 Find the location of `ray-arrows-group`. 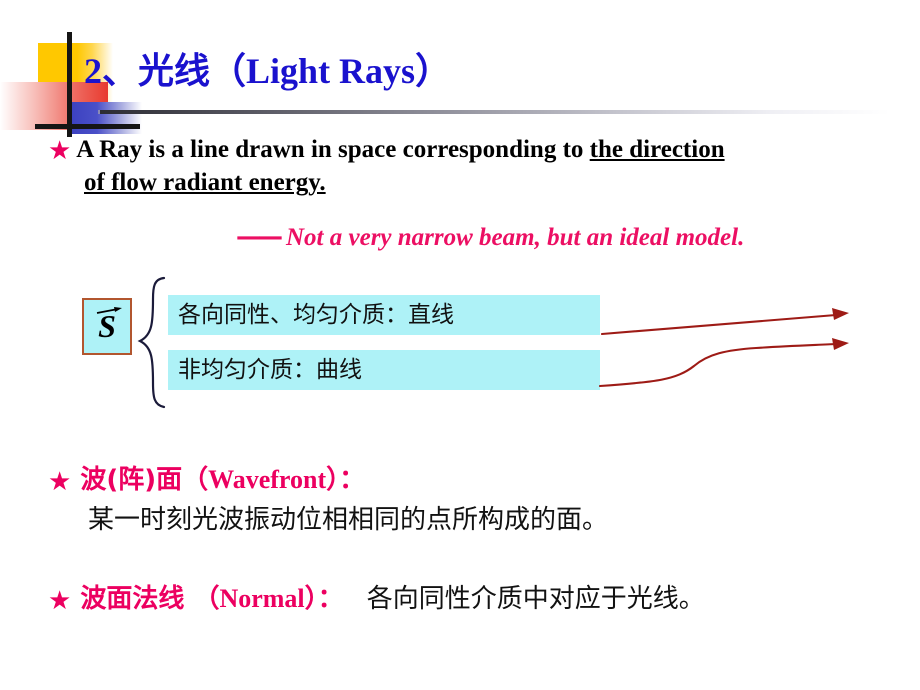

ray-arrows-group is located at coordinates (723, 348).